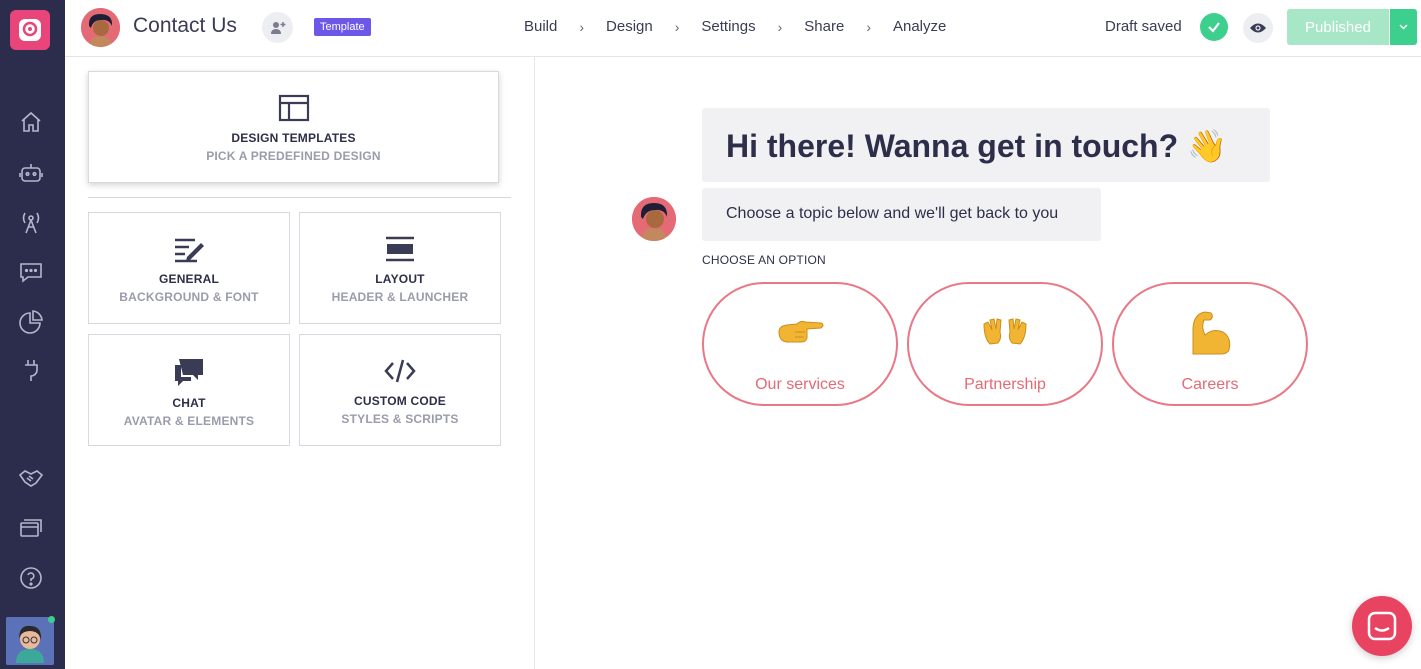 The image size is (1421, 669). Describe the element at coordinates (1143, 26) in the screenshot. I see `draft-status: Draft saved` at that location.